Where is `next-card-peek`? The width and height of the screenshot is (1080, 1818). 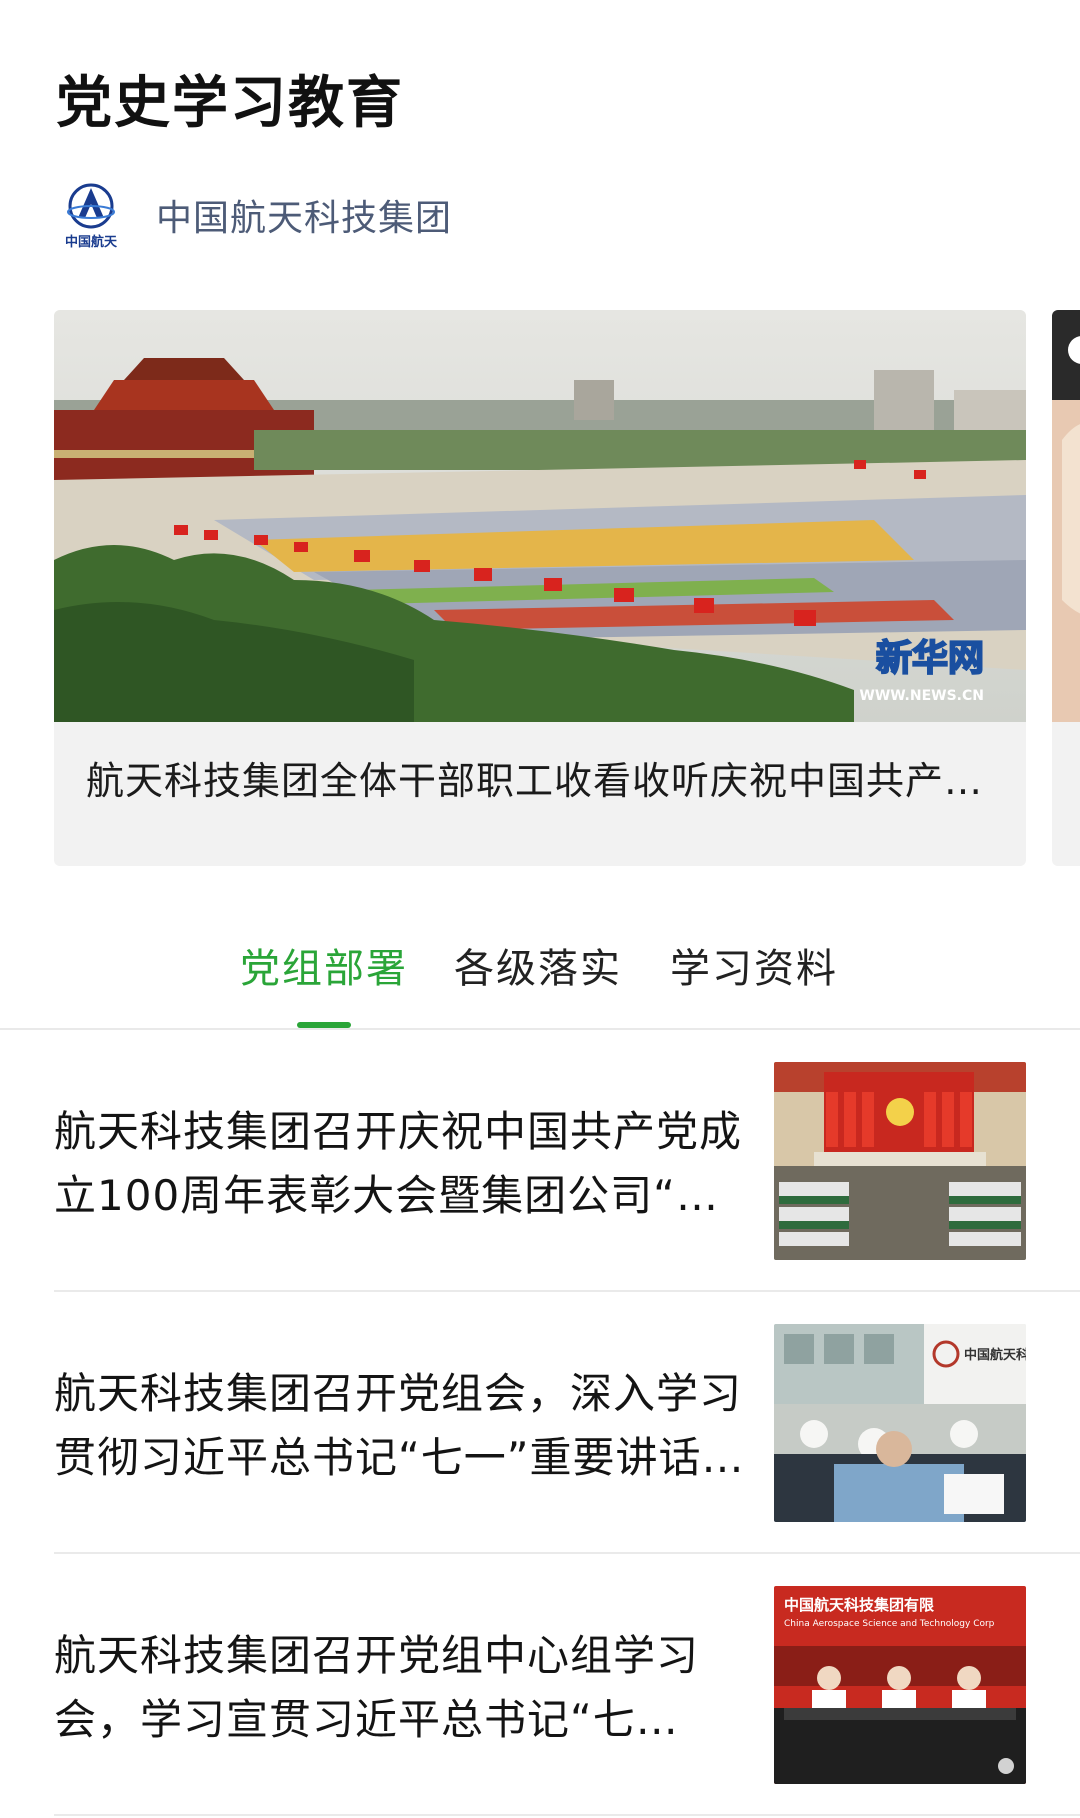
next-card-peek is located at coordinates (1066, 588).